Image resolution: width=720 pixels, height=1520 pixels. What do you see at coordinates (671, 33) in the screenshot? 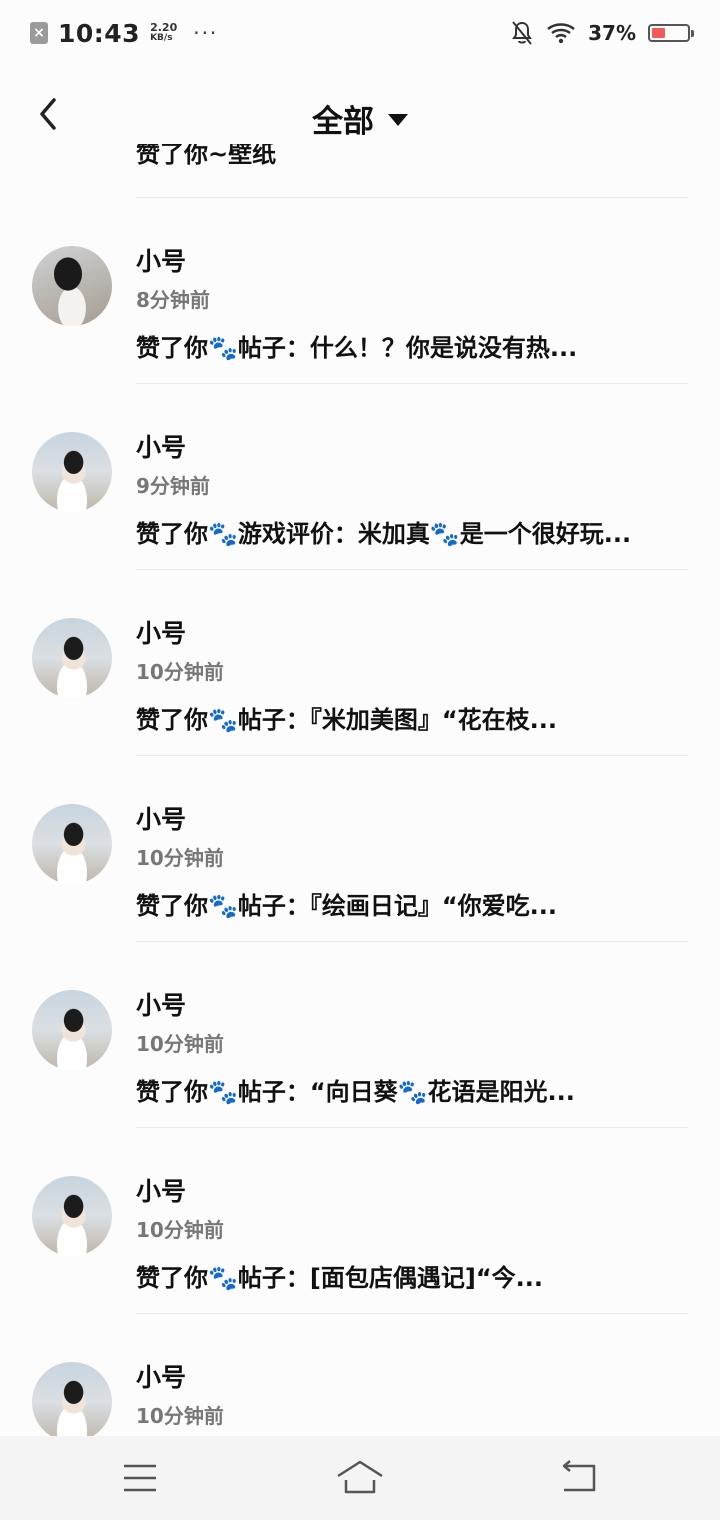
I see `battery-icon` at bounding box center [671, 33].